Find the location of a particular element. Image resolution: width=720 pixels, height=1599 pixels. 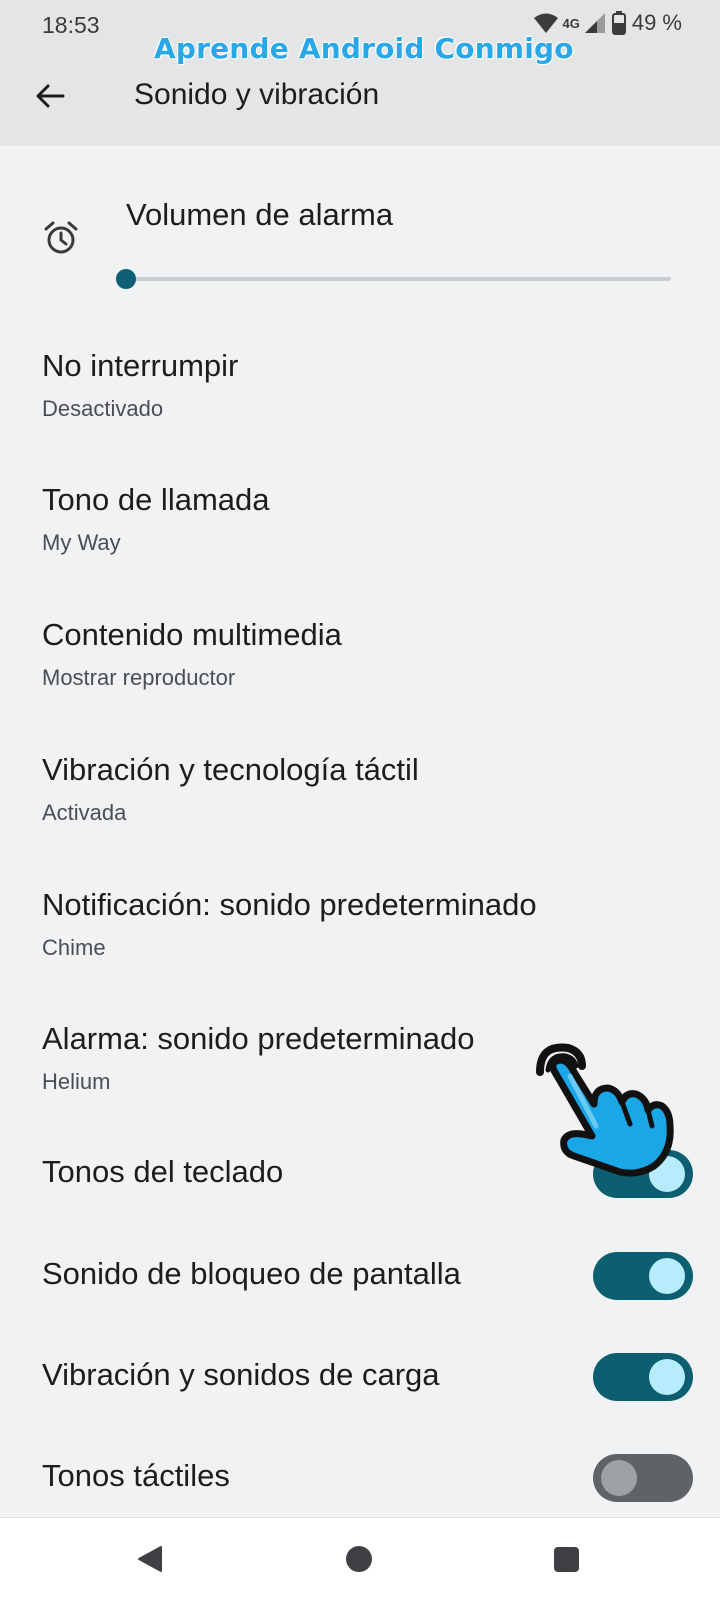

arrow-back-icon is located at coordinates (50, 96).